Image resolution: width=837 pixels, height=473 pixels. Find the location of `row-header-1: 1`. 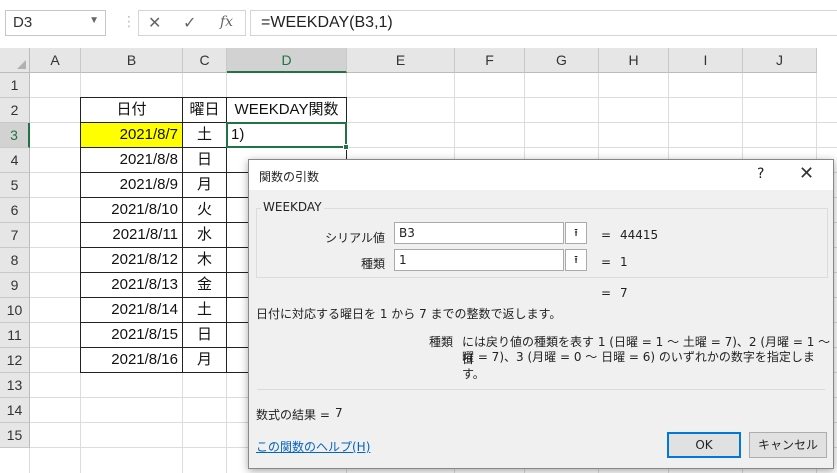

row-header-1: 1 is located at coordinates (15, 85).